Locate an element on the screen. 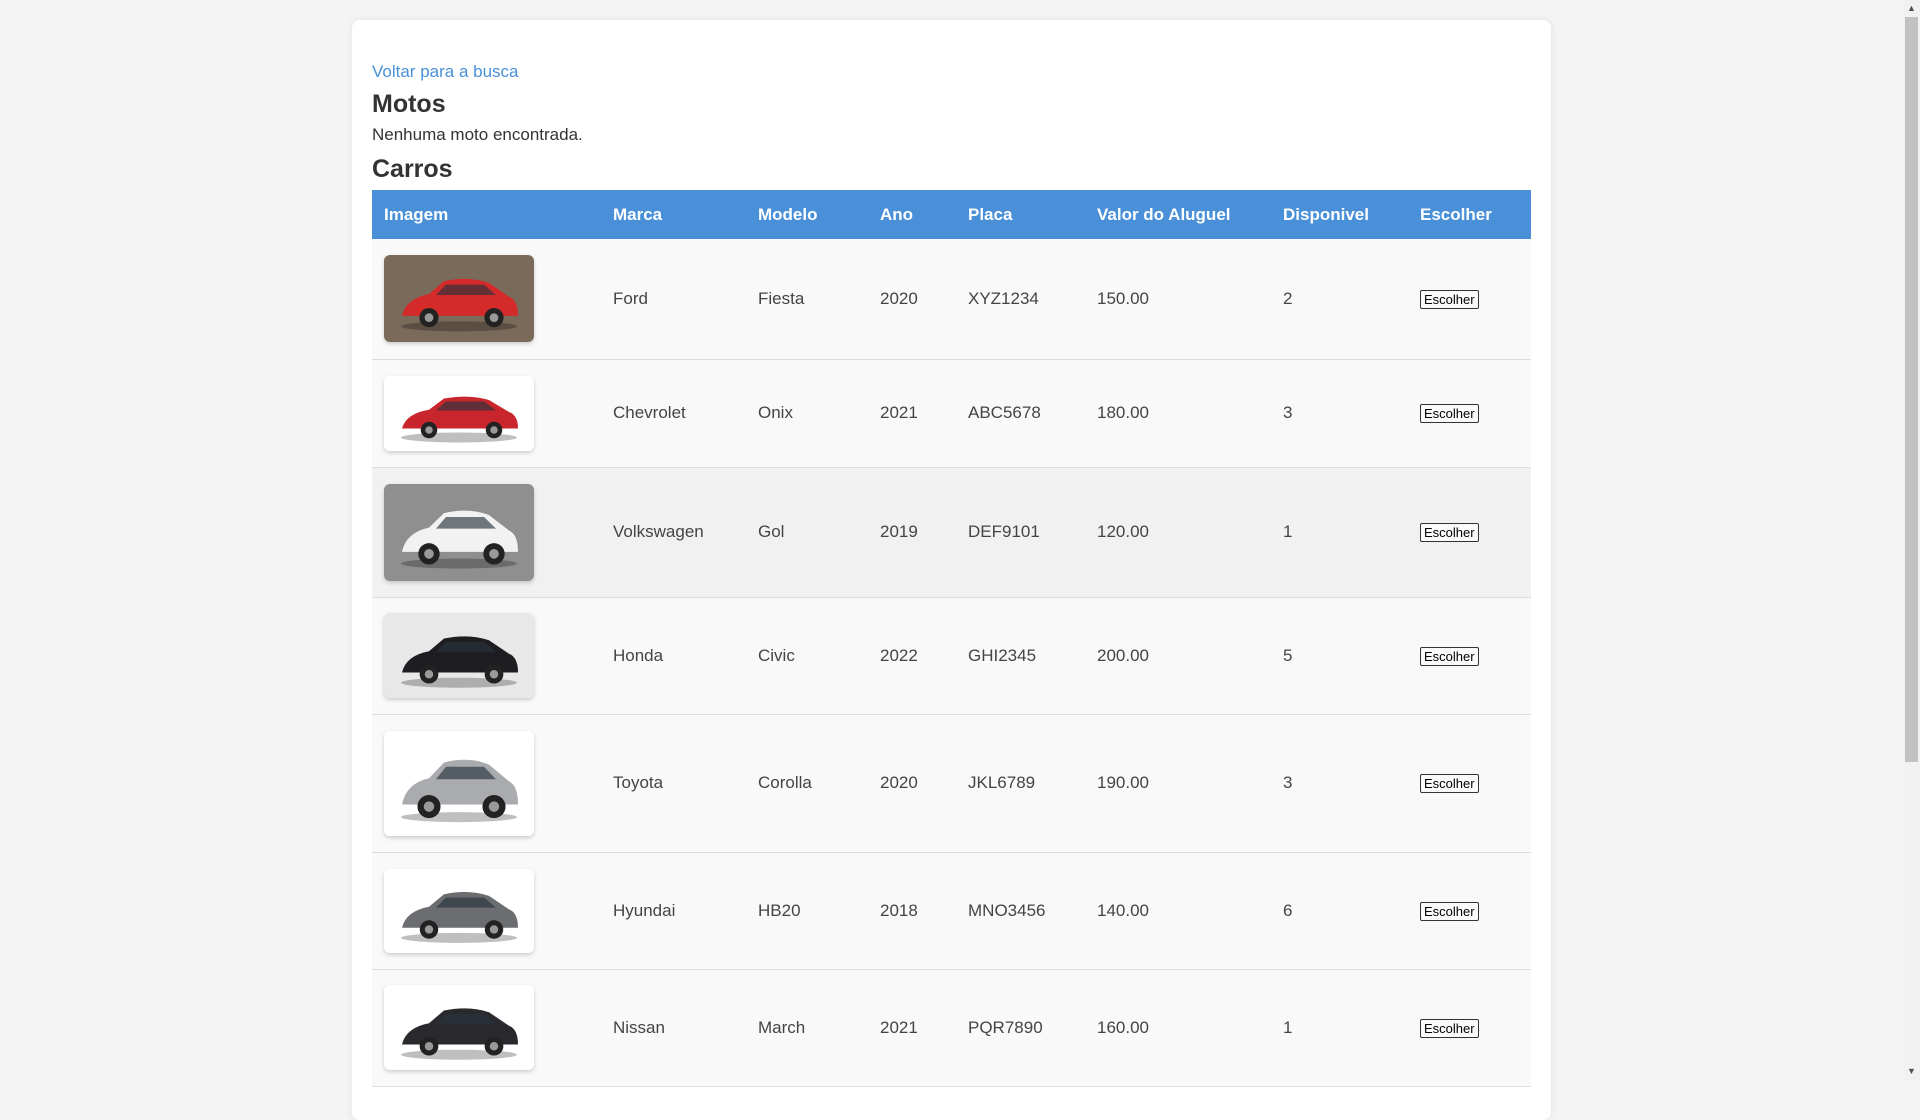 The height and width of the screenshot is (1120, 1920). col-modelo: Modelo is located at coordinates (807, 214).